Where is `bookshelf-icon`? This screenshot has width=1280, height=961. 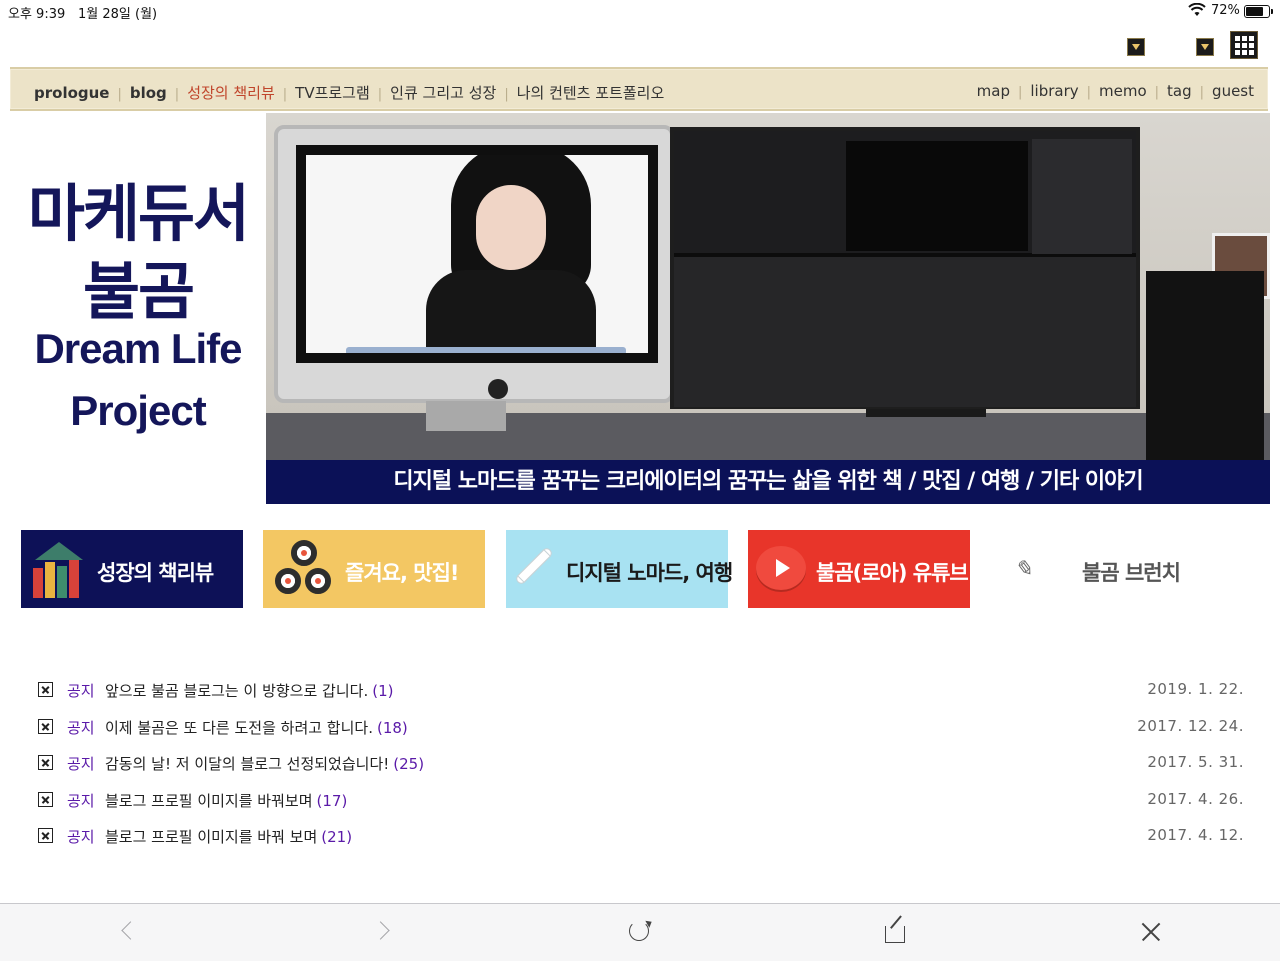 bookshelf-icon is located at coordinates (59, 570).